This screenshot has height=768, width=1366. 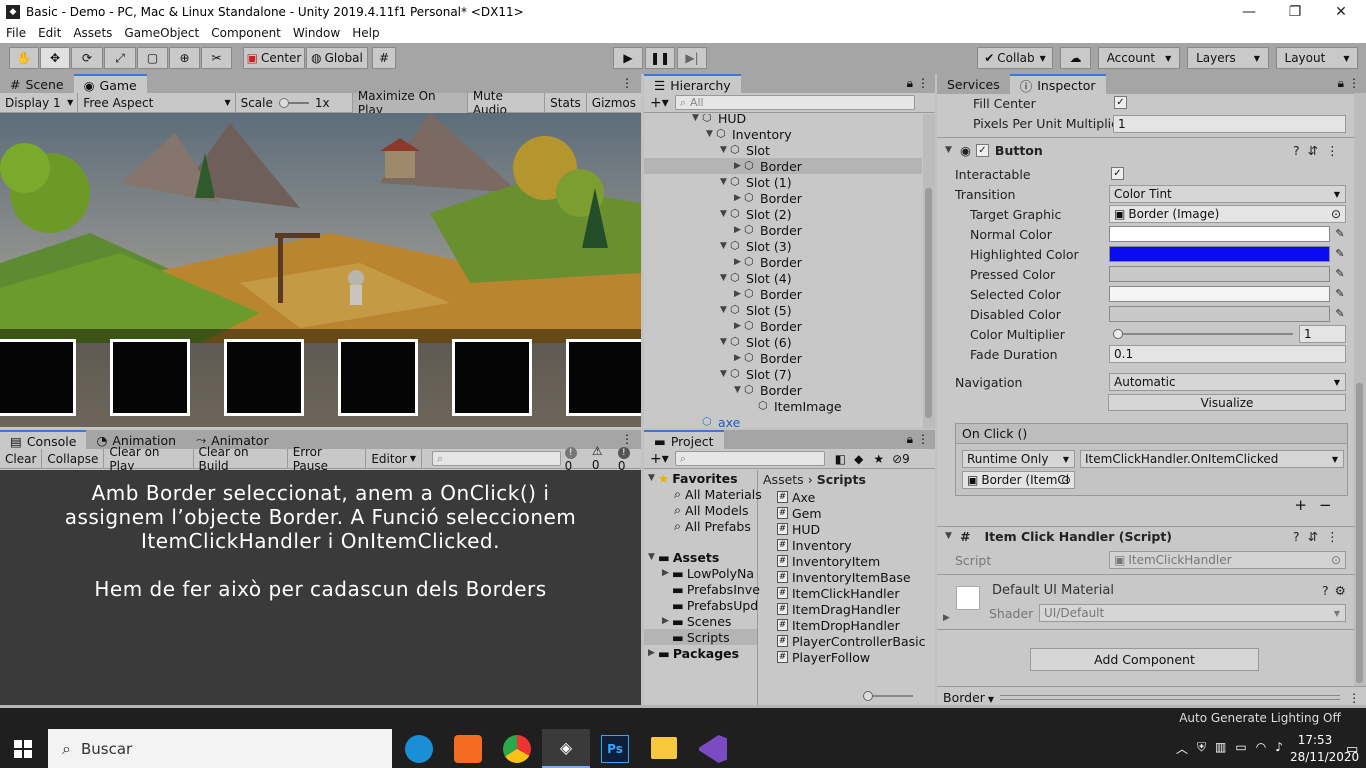 I want to click on account-dropdown: Account ▼, so click(x=1139, y=58).